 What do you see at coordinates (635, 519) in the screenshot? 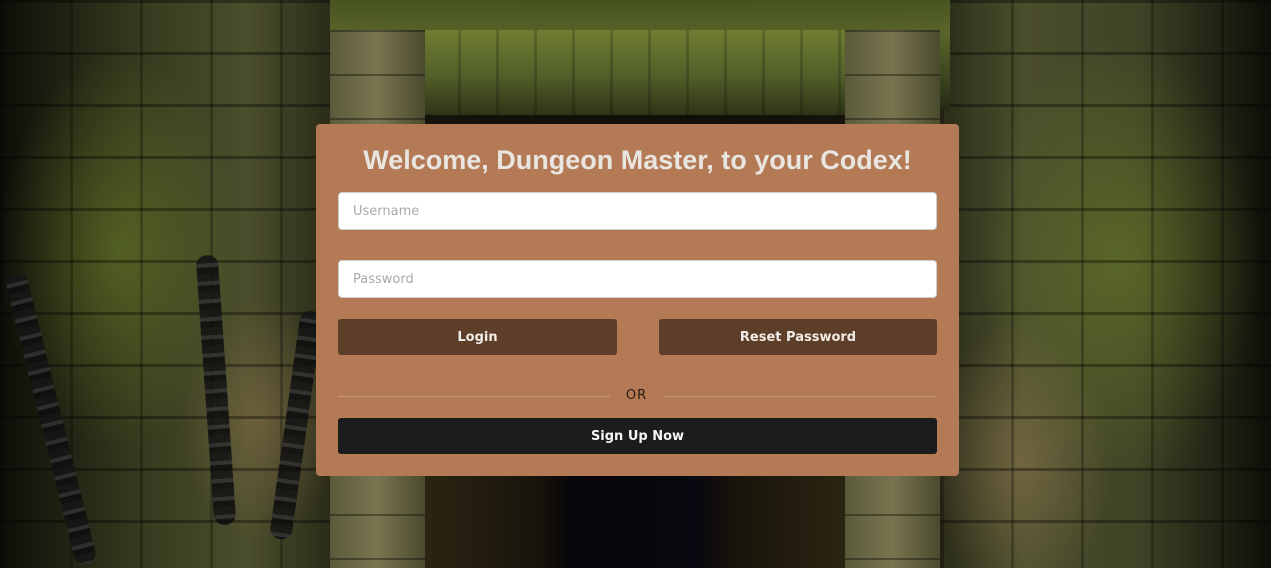
I see `dark-corridor` at bounding box center [635, 519].